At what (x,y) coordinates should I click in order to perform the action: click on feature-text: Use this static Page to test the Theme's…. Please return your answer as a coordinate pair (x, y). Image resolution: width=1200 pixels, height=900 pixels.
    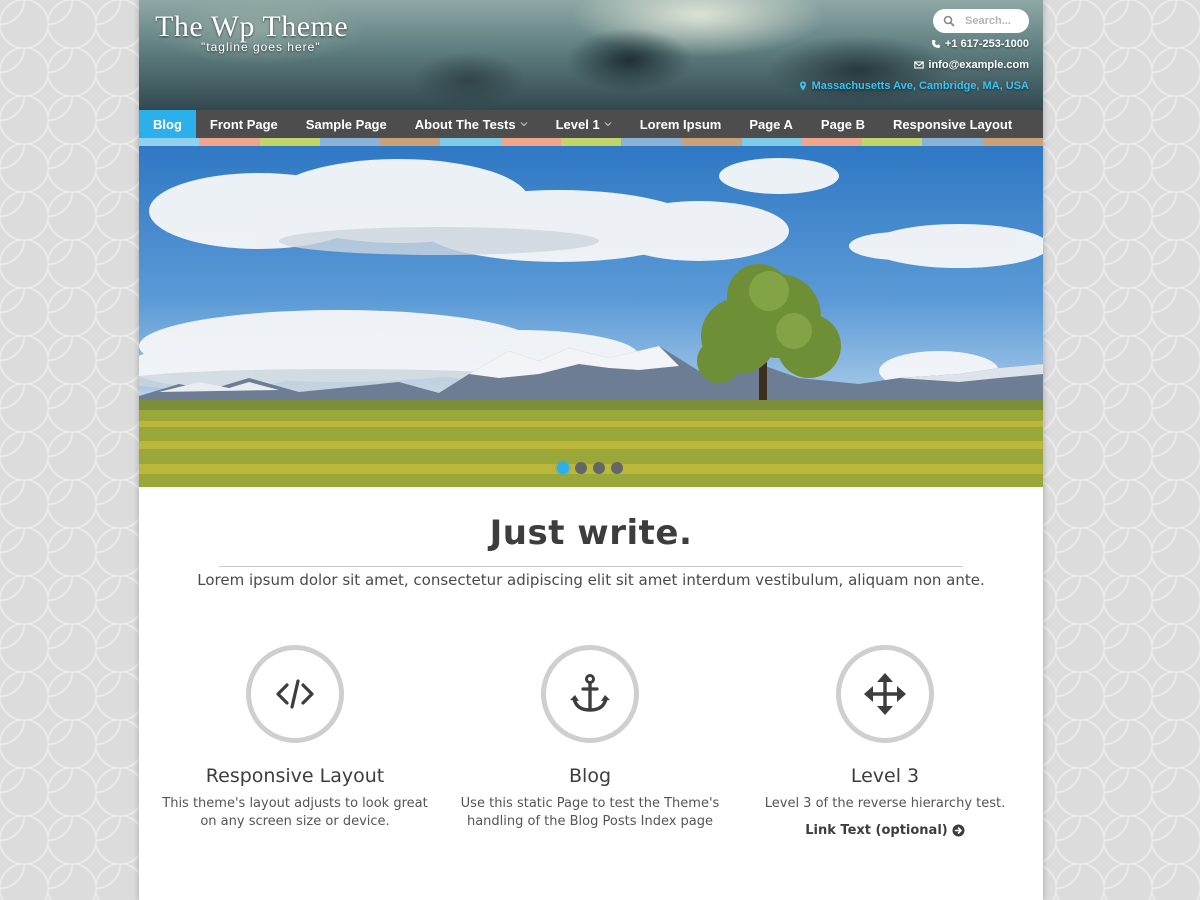
    Looking at the image, I should click on (590, 812).